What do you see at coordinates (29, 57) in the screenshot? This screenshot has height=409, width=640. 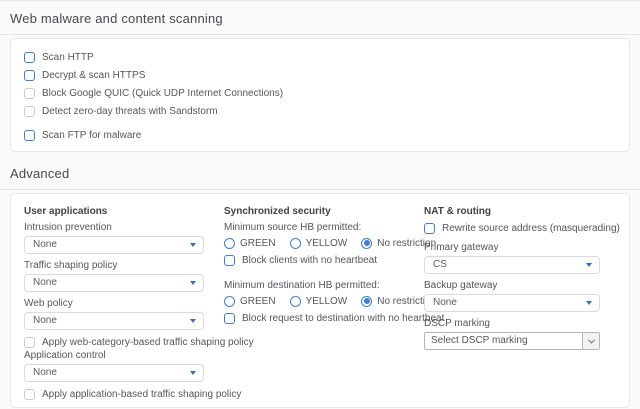 I see `scan-http-checkbox` at bounding box center [29, 57].